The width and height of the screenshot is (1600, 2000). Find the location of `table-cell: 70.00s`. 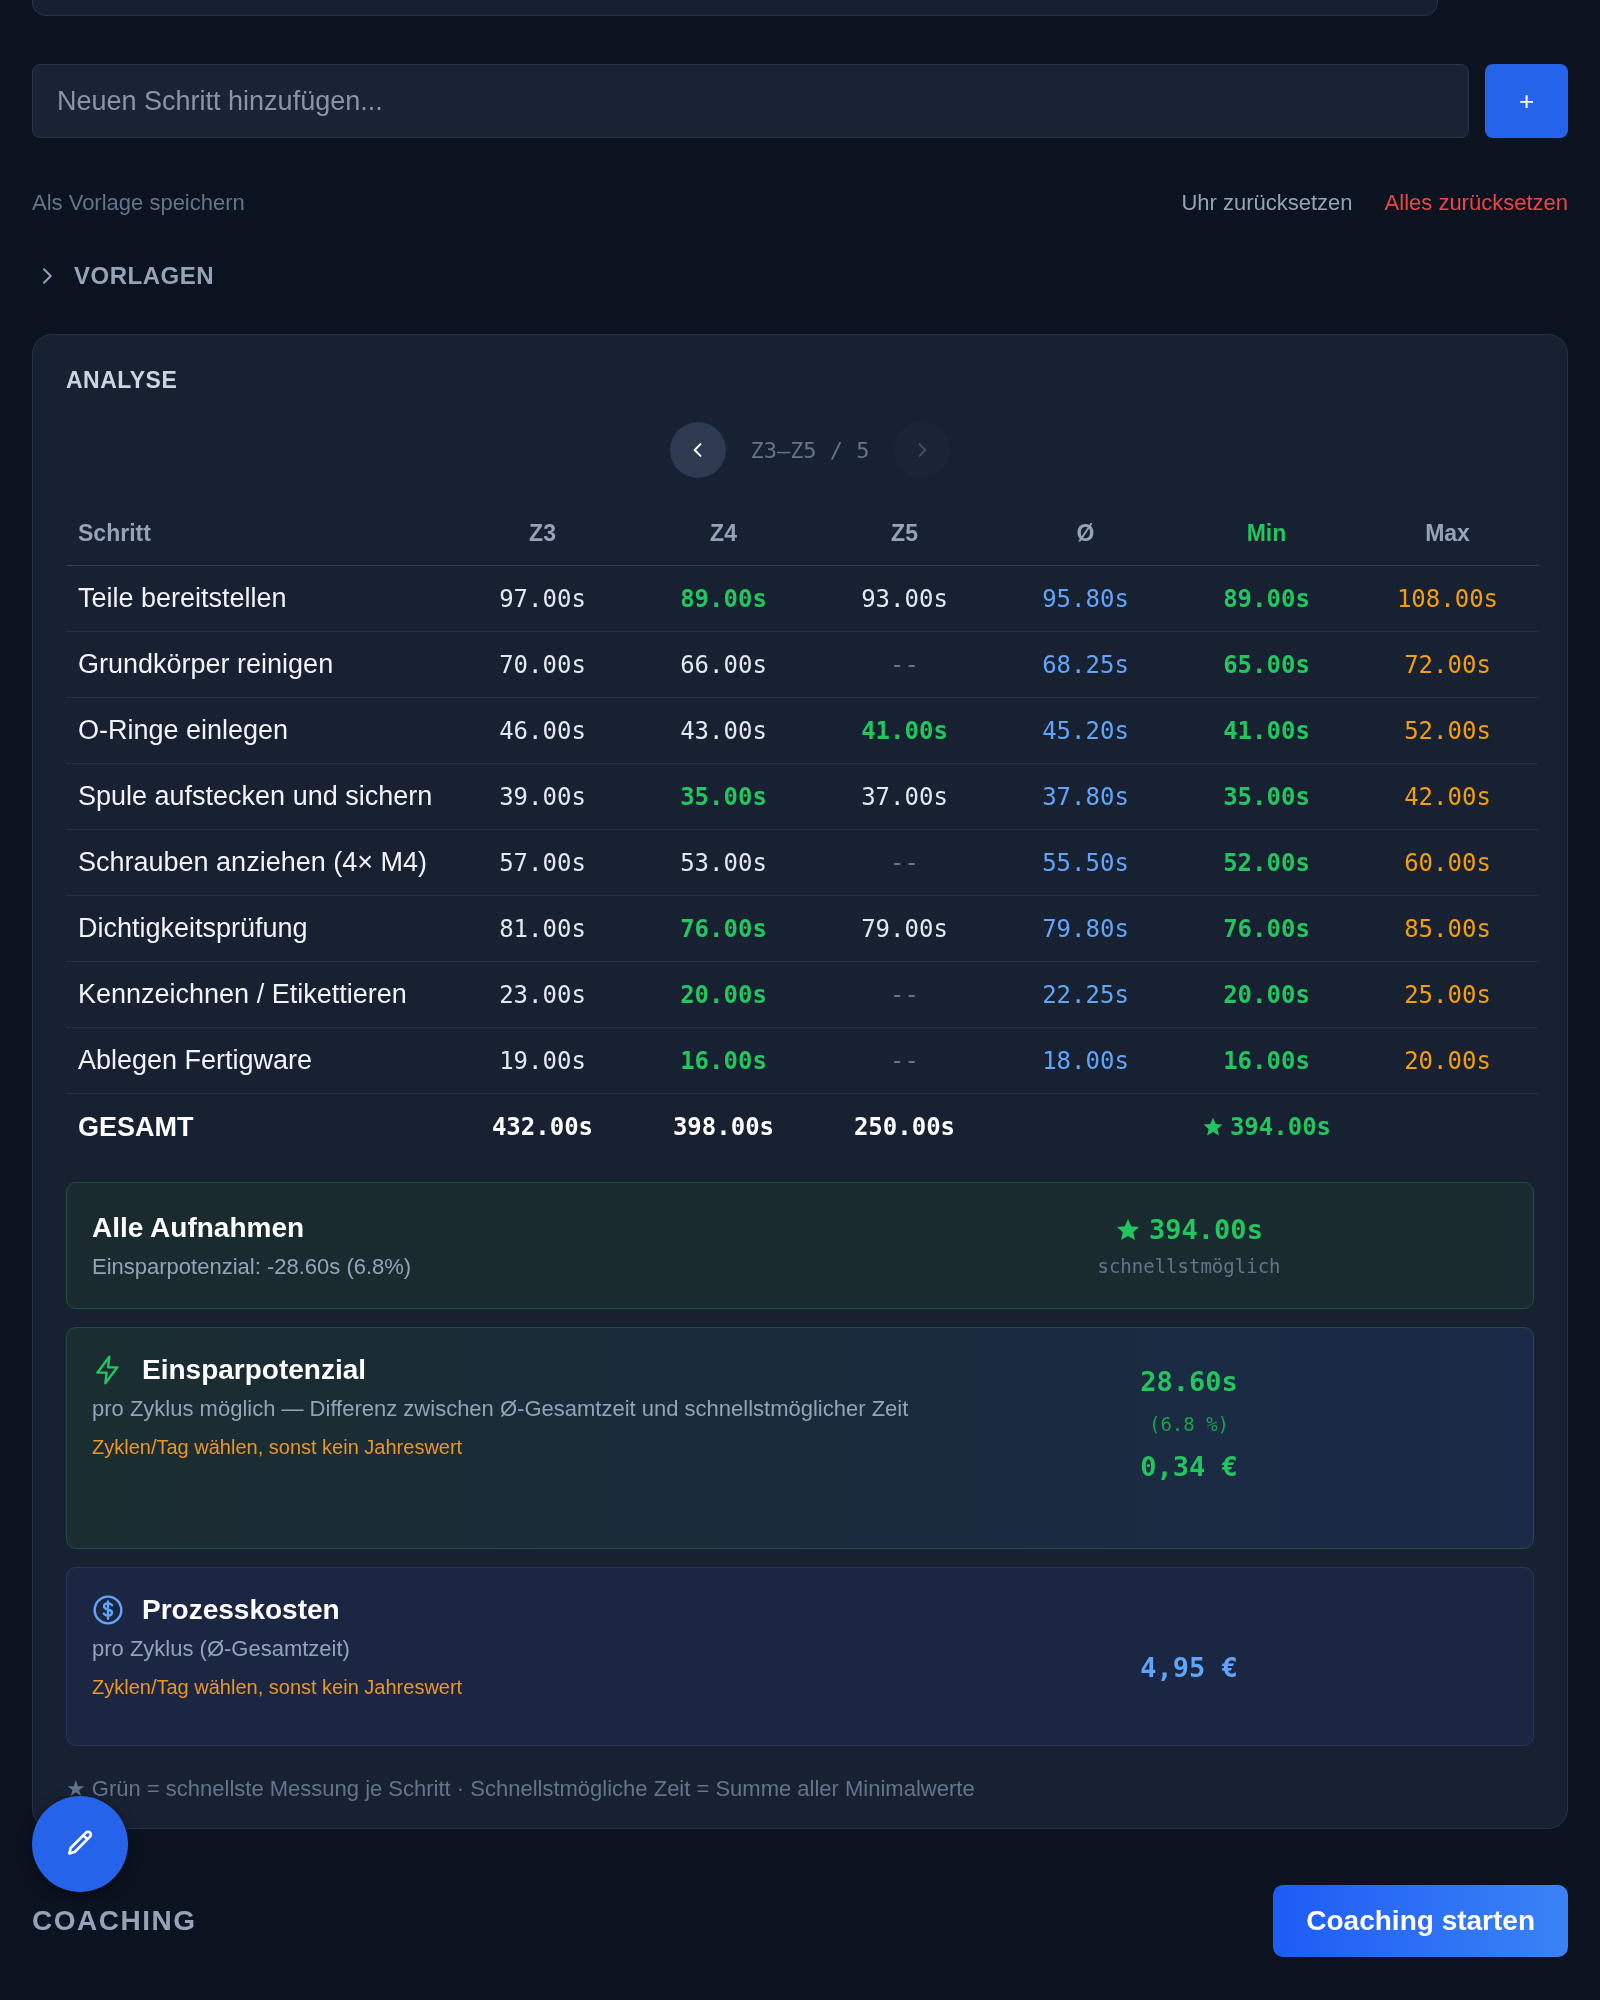

table-cell: 70.00s is located at coordinates (542, 665).